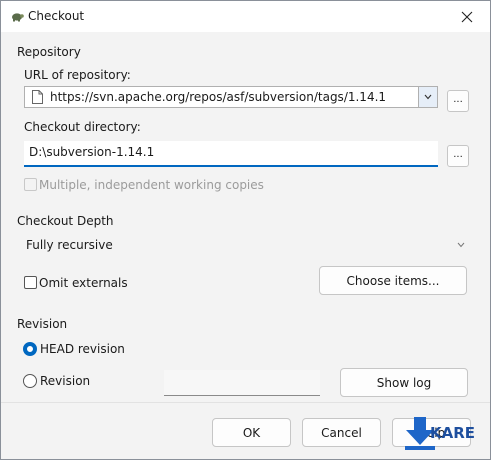 Image resolution: width=491 pixels, height=460 pixels. I want to click on close-icon, so click(467, 16).